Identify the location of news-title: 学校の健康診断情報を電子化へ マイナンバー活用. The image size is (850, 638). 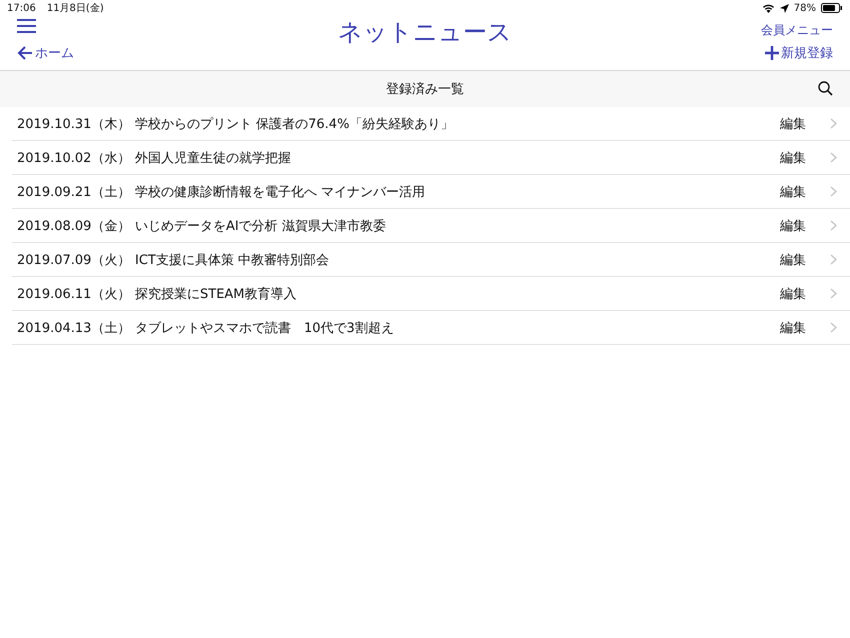
(280, 192).